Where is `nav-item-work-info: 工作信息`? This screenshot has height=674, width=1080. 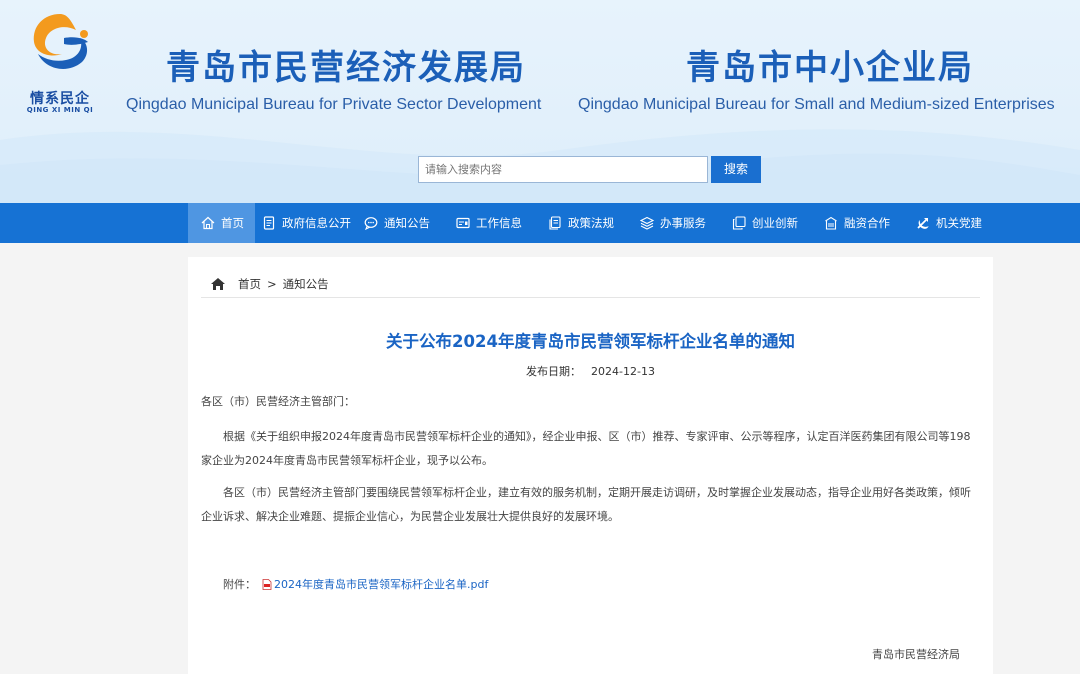
nav-item-work-info: 工作信息 is located at coordinates (489, 223).